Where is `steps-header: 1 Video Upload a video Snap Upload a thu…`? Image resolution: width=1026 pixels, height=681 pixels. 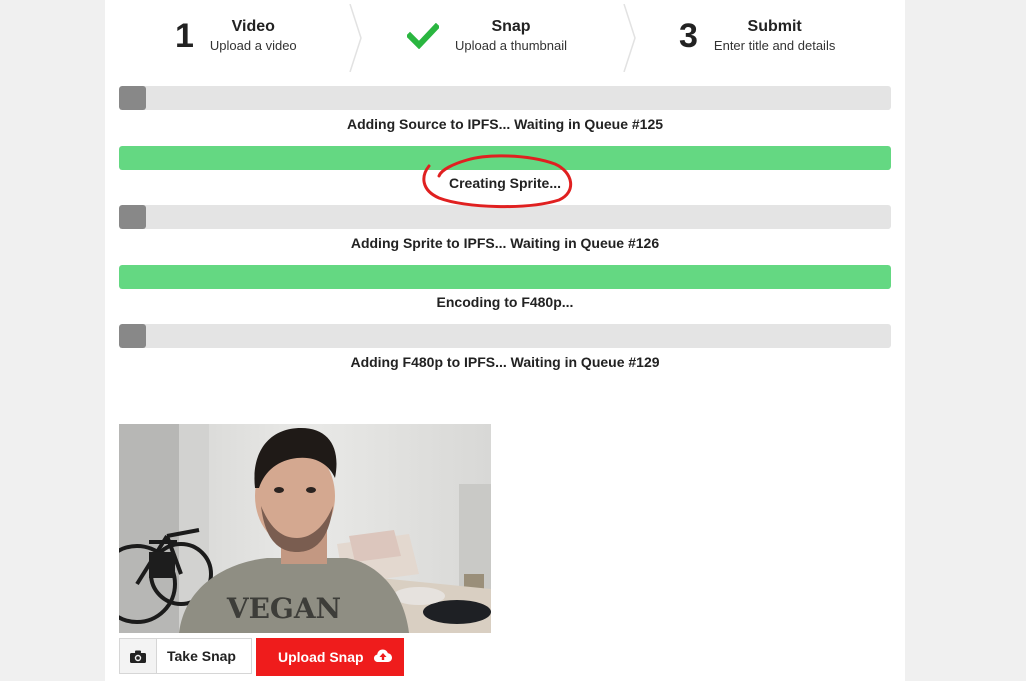 steps-header: 1 Video Upload a video Snap Upload a thu… is located at coordinates (505, 36).